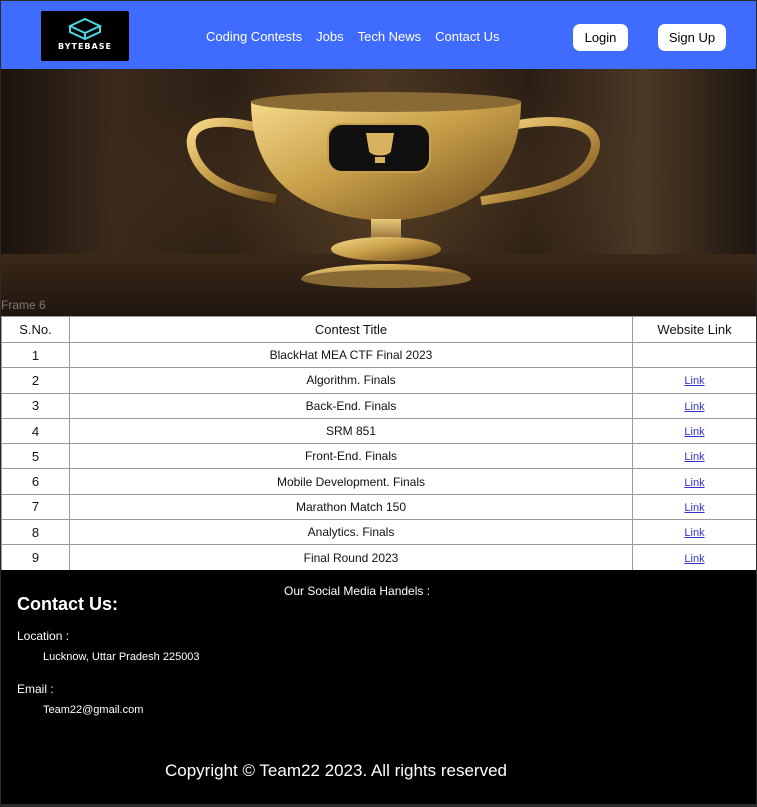 The height and width of the screenshot is (807, 757). Describe the element at coordinates (35, 329) in the screenshot. I see `header-sno: S.No.` at that location.